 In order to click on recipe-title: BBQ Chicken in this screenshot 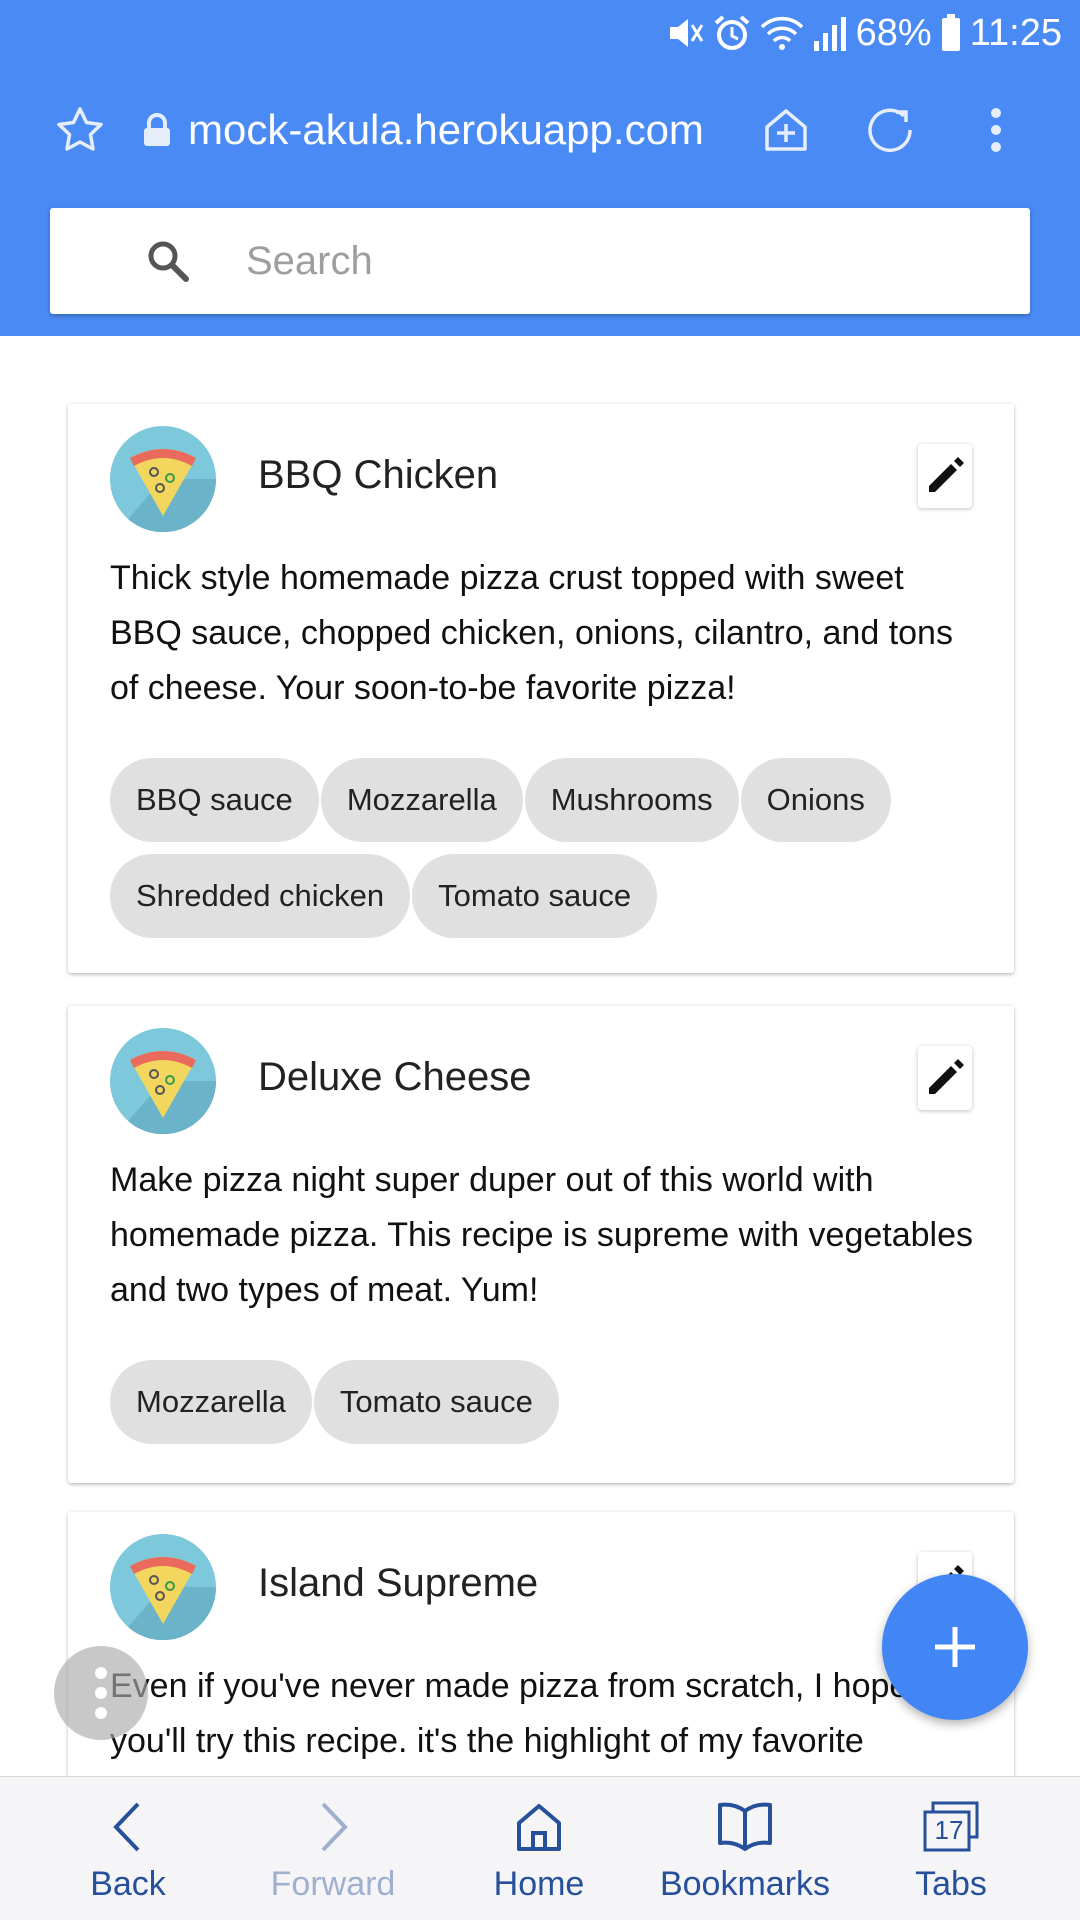, I will do `click(378, 475)`.